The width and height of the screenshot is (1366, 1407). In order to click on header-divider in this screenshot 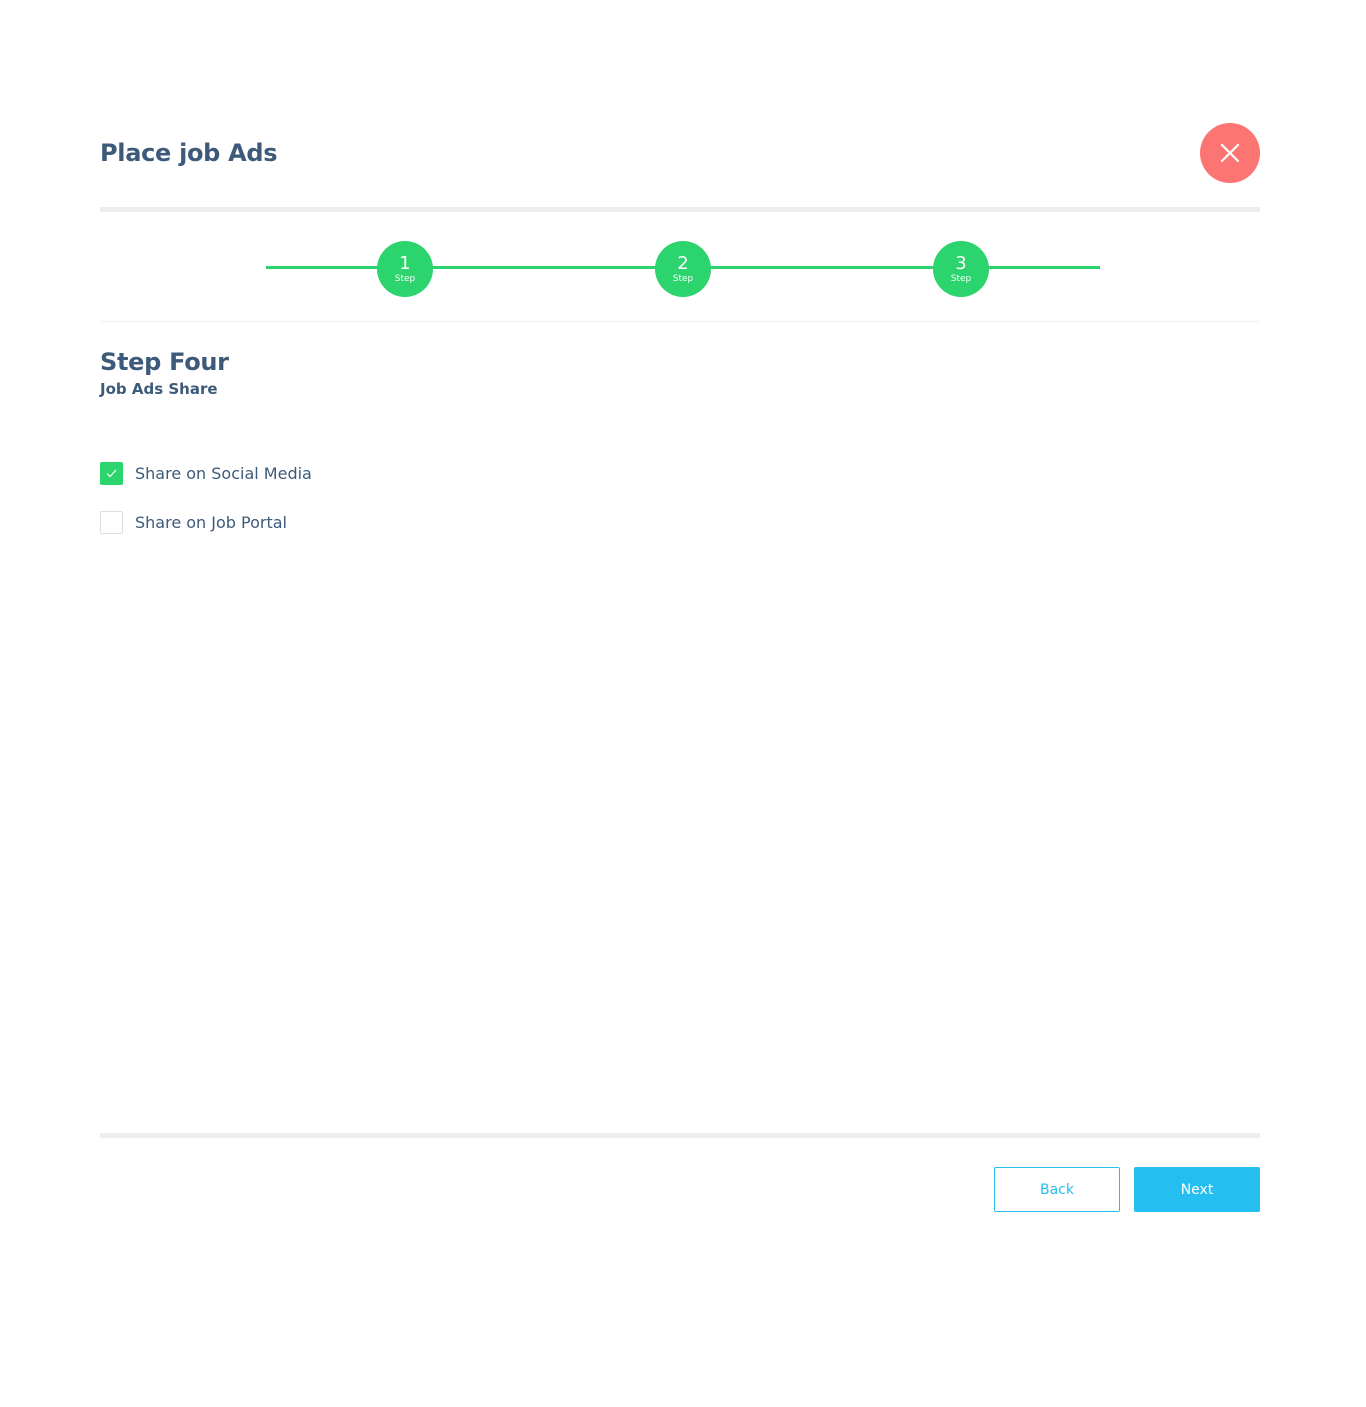, I will do `click(680, 209)`.